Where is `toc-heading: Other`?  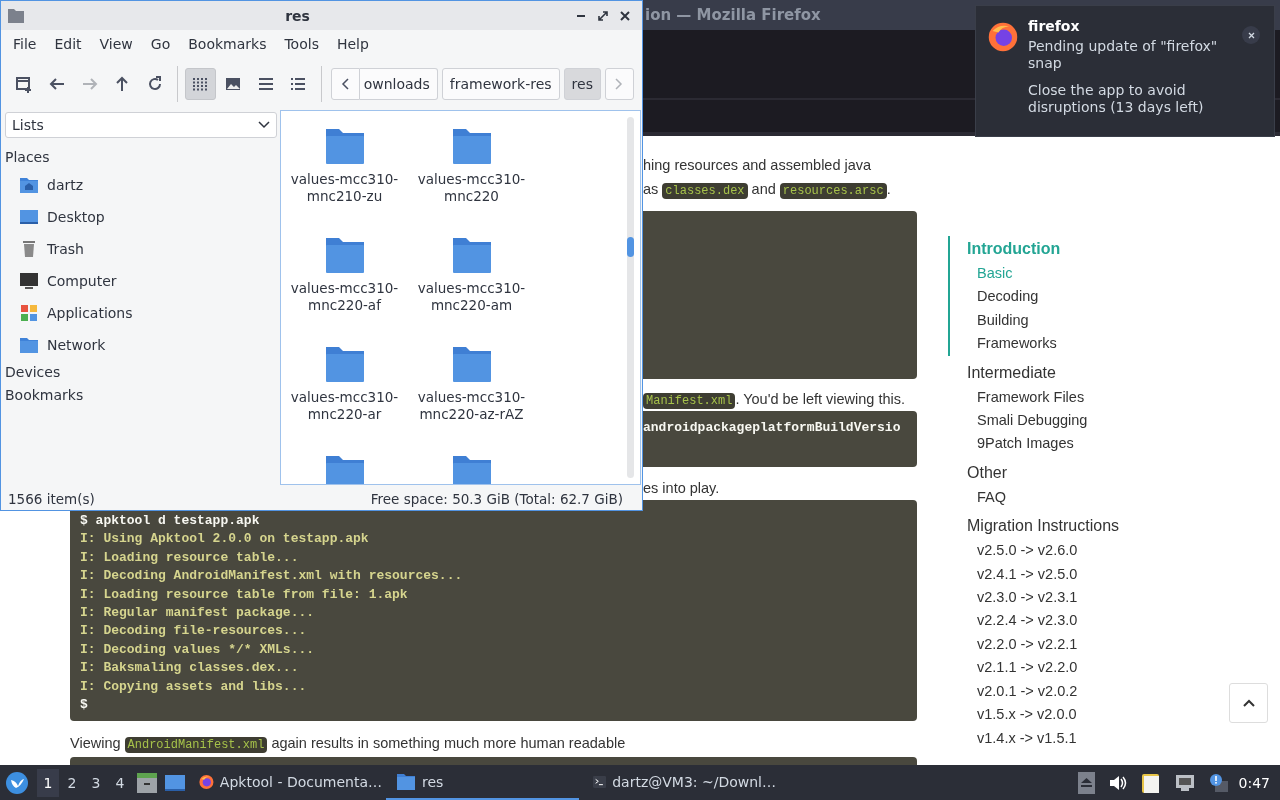
toc-heading: Other is located at coordinates (1123, 472).